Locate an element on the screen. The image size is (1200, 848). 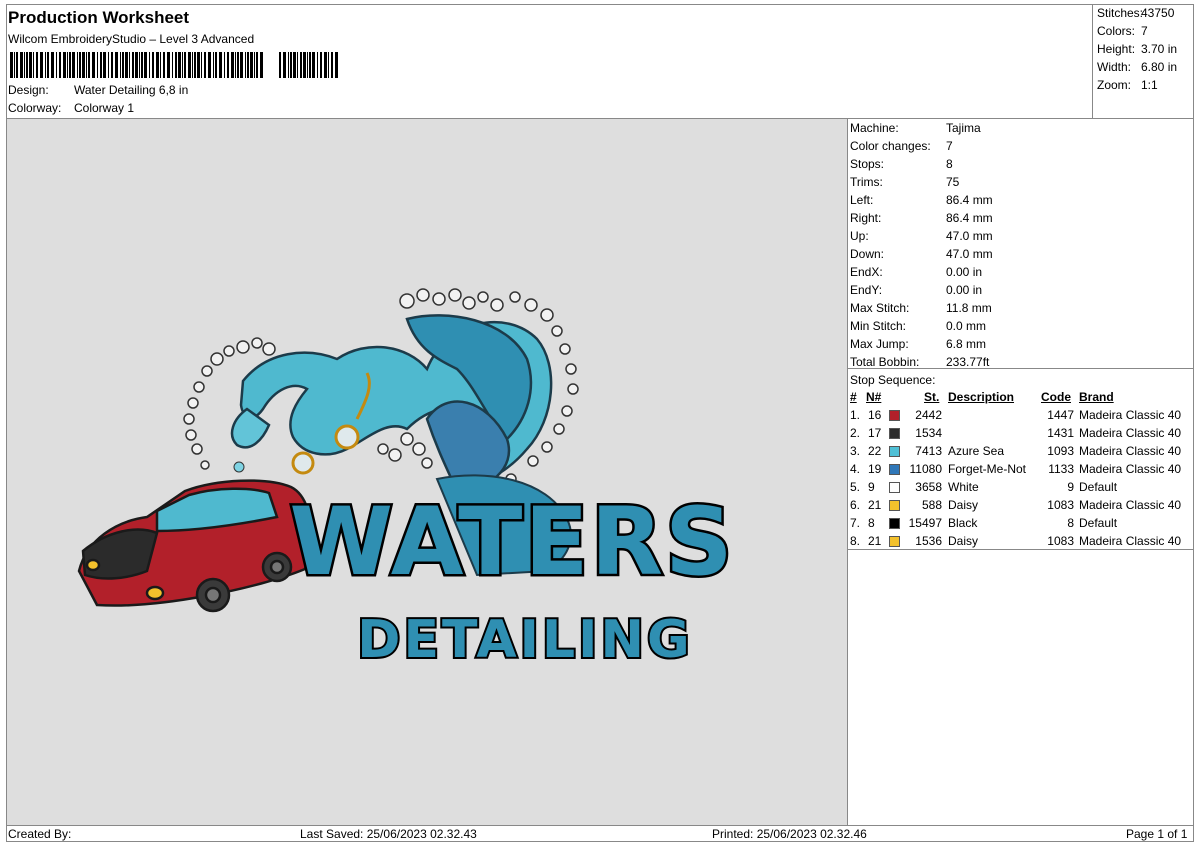
blue-bubble is located at coordinates (239, 467).